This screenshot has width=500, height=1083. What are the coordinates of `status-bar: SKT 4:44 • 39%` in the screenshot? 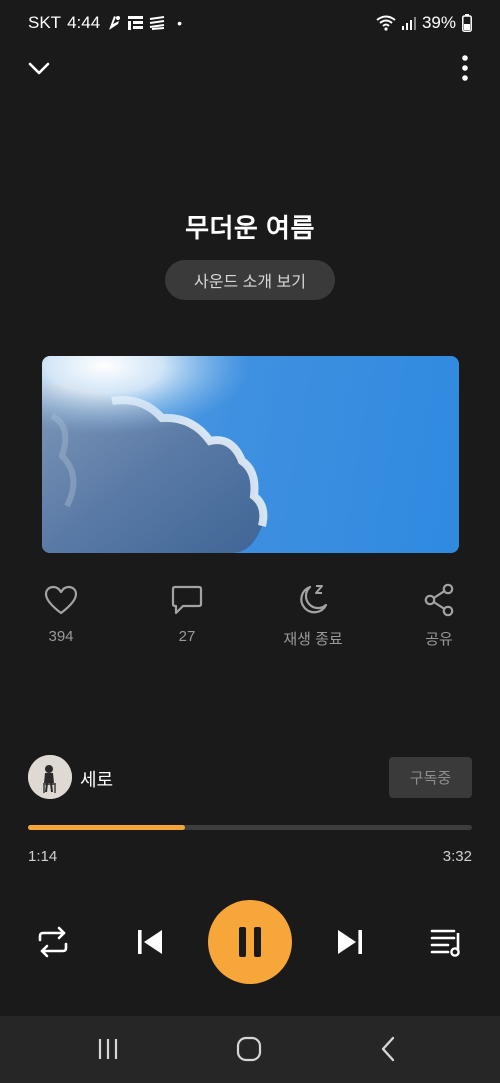 It's located at (250, 23).